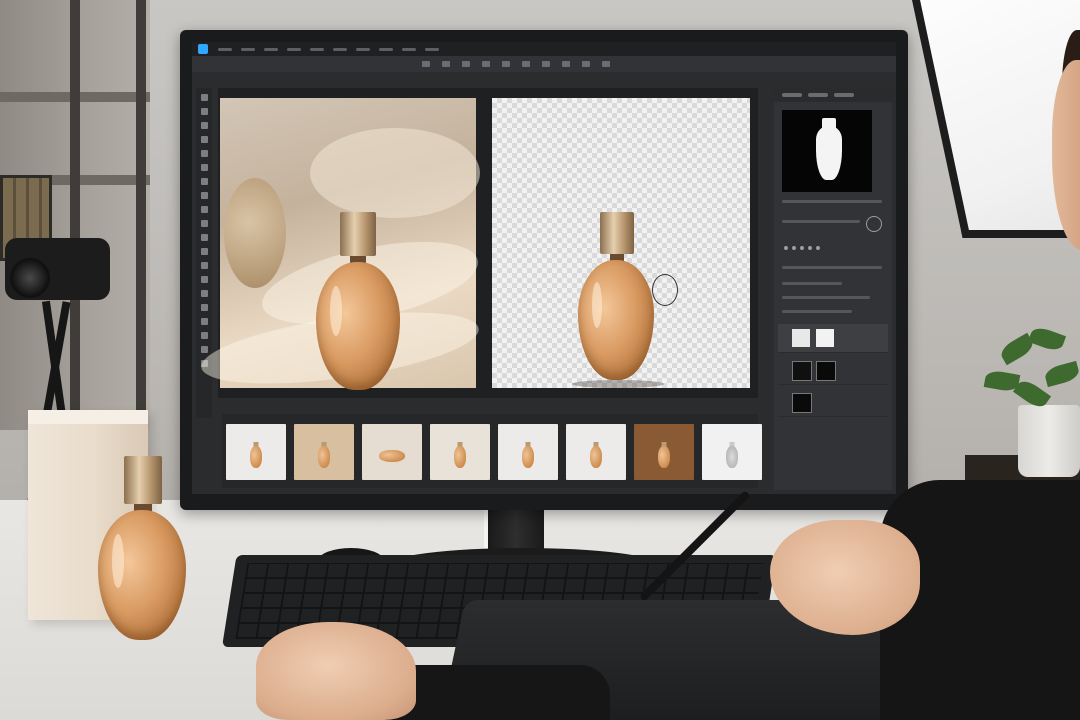 This screenshot has height=720, width=1080. What do you see at coordinates (204, 139) in the screenshot?
I see `select-tool-icon` at bounding box center [204, 139].